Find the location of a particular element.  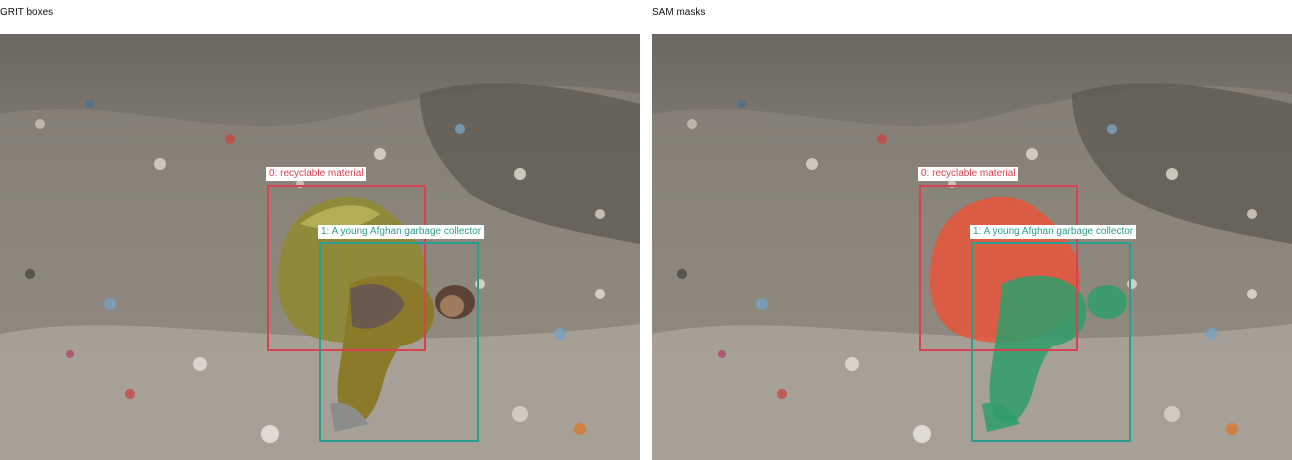

grit-box-label-garbage-collector: 1: A young Afghan garbage collector is located at coordinates (401, 232).